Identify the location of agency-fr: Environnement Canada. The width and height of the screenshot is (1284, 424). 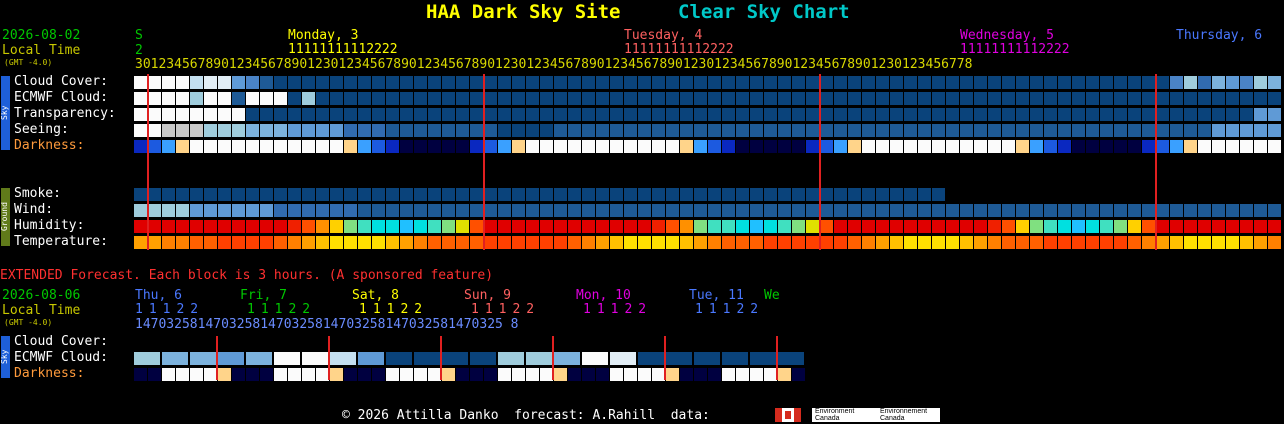
(904, 415).